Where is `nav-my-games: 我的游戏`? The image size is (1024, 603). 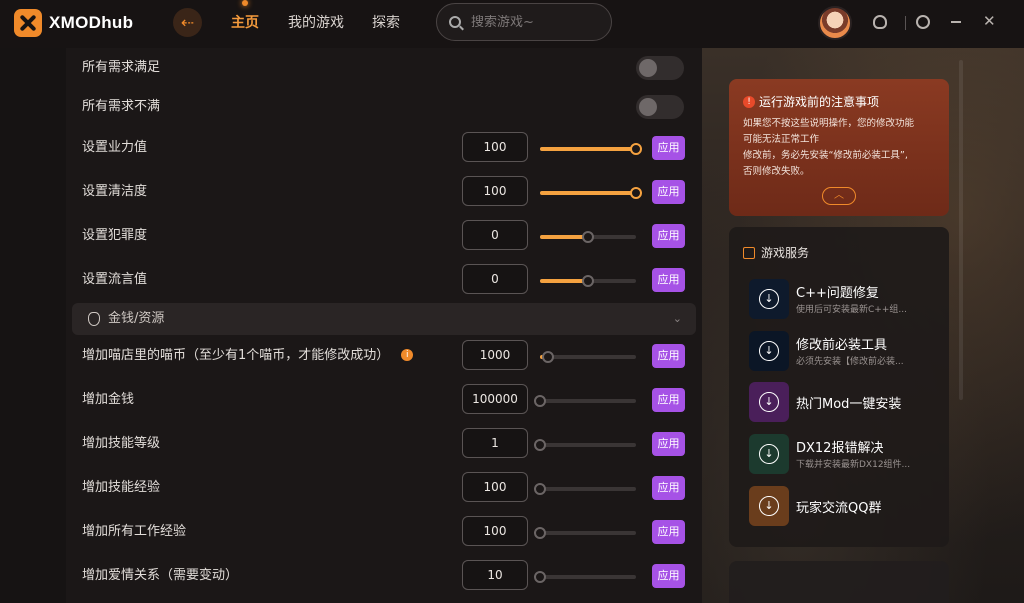 nav-my-games: 我的游戏 is located at coordinates (316, 22).